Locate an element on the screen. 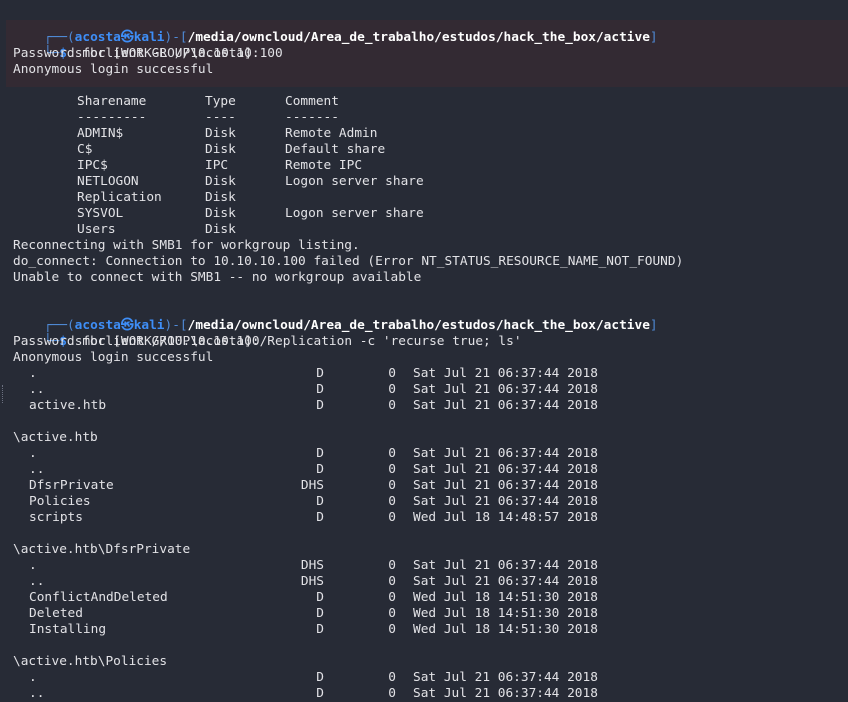 The height and width of the screenshot is (702, 848). scroll-marker is located at coordinates (3, 394).